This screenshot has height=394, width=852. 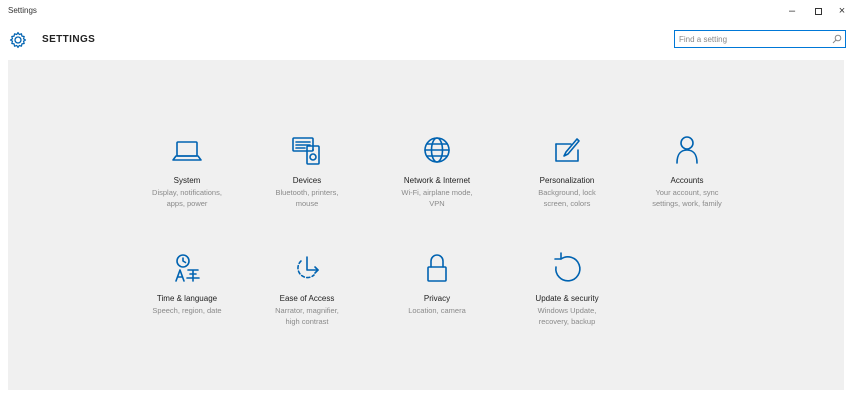 I want to click on tile-devices: Devices Bluetooth, printers, mouse, so click(x=307, y=169).